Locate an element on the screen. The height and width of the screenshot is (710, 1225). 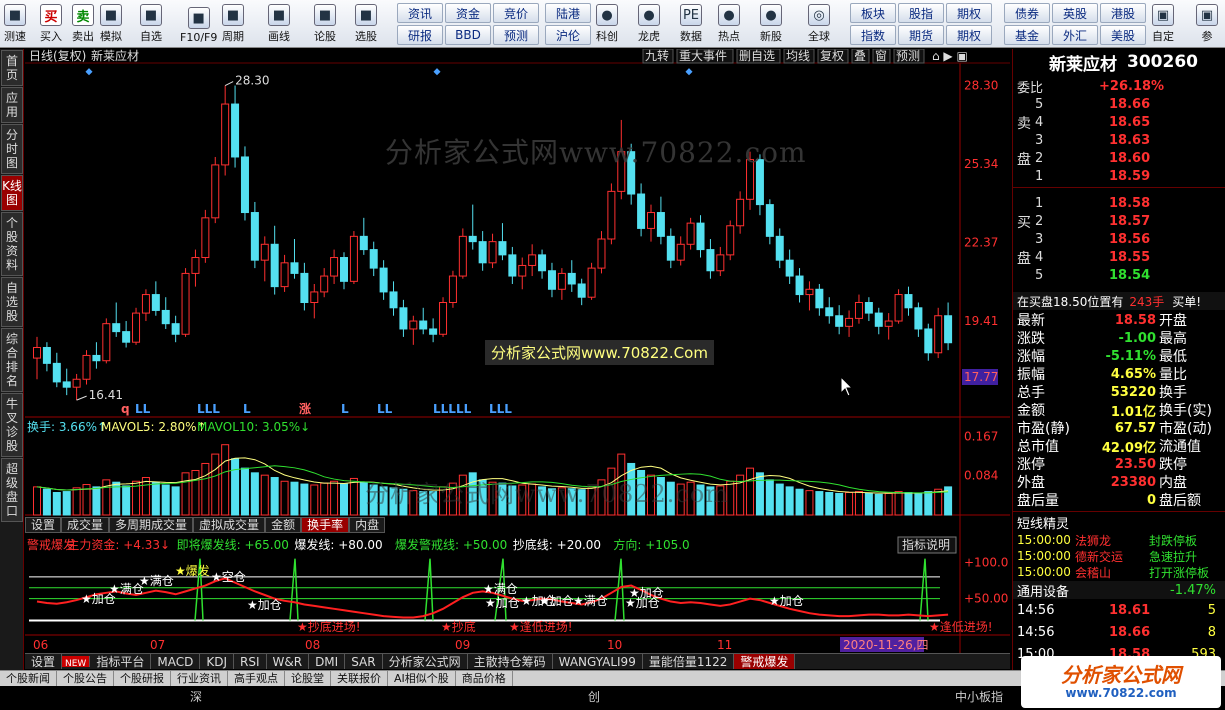
toolbar-group-info-item: 资讯 is located at coordinates (420, 13).